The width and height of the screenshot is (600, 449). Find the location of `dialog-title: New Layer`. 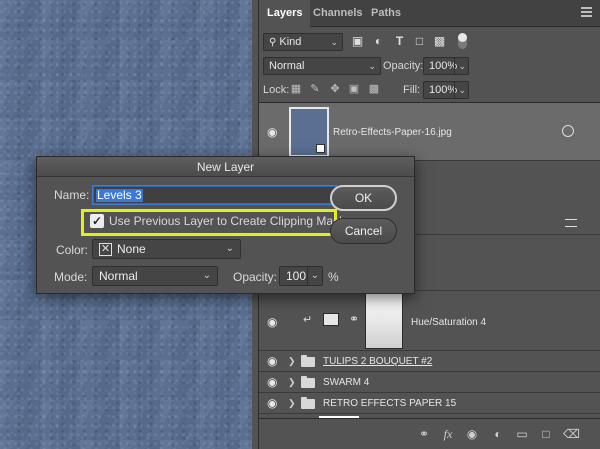

dialog-title: New Layer is located at coordinates (225, 167).